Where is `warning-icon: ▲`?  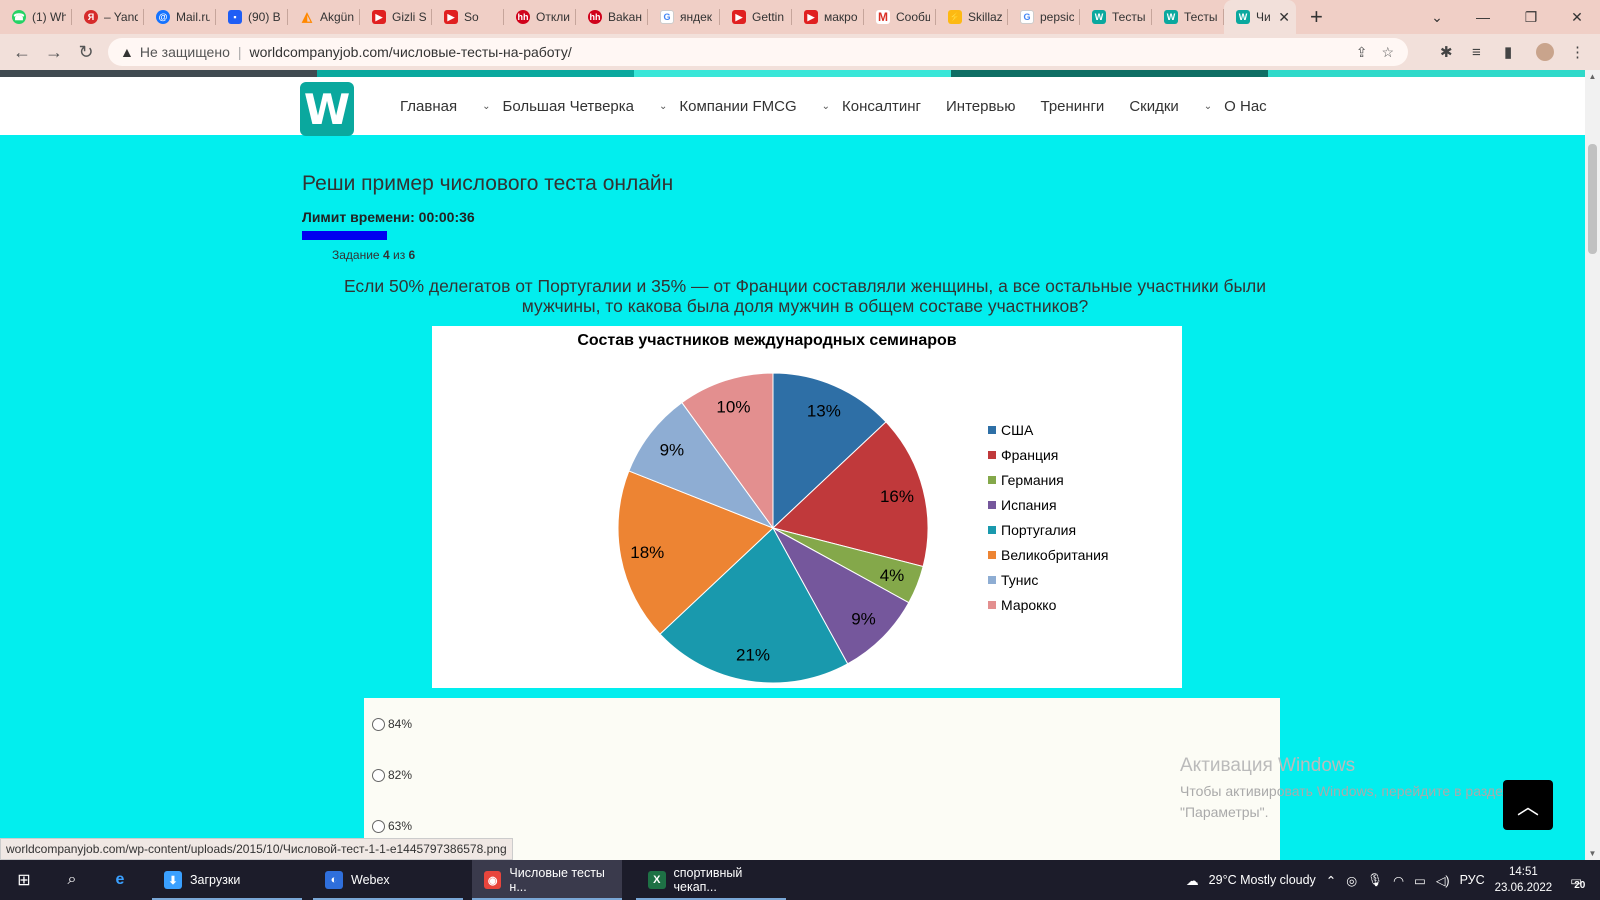 warning-icon: ▲ is located at coordinates (127, 52).